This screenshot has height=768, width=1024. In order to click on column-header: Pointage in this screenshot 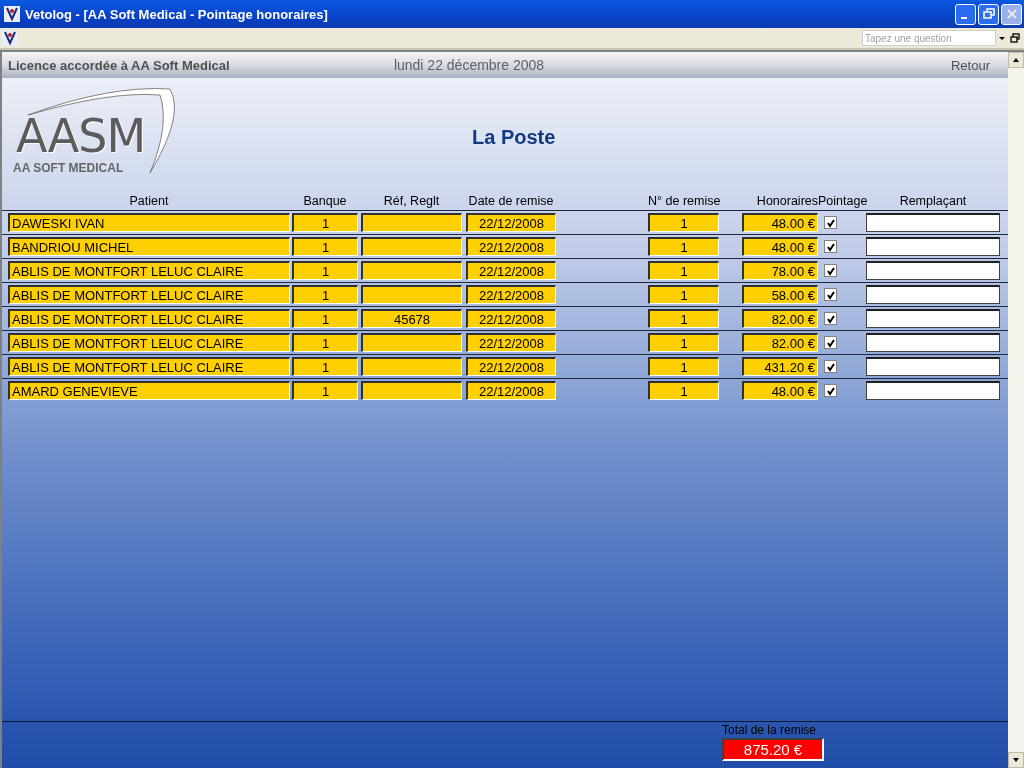, I will do `click(842, 201)`.